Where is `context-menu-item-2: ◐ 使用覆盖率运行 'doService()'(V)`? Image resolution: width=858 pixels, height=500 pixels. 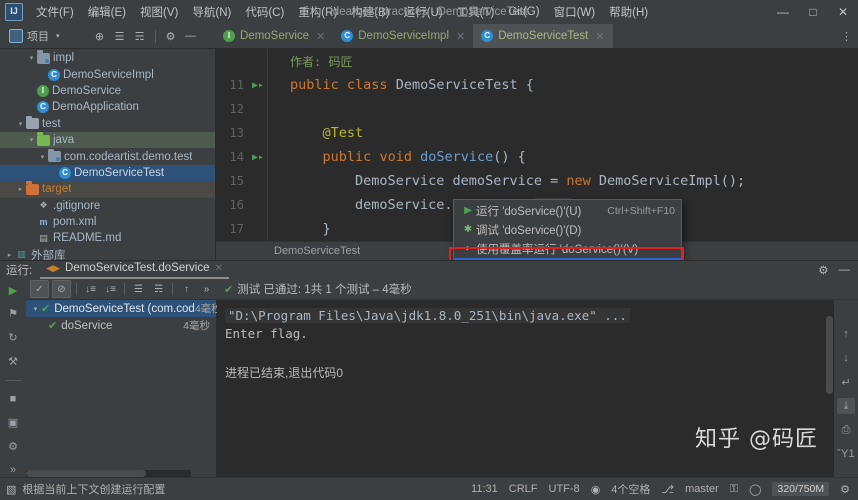
context-menu-item-2: ◐ 使用覆盖率运行 'doService()'(V) is located at coordinates (567, 248).